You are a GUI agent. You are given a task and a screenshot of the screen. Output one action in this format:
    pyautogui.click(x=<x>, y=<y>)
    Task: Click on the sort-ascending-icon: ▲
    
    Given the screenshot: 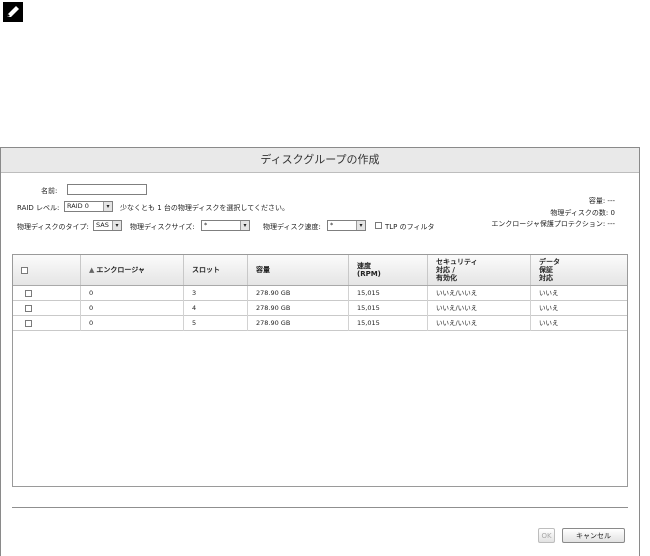 What is the action you would take?
    pyautogui.click(x=92, y=270)
    